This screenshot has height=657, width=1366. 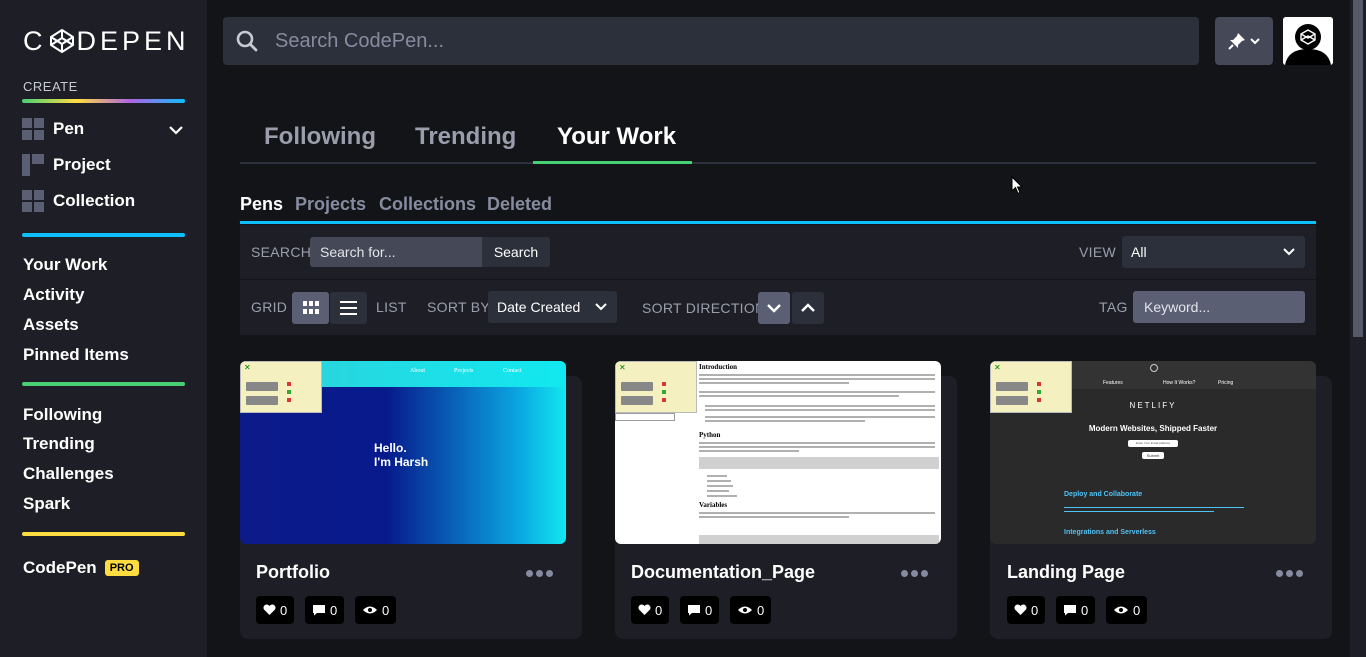 I want to click on sort-by-select: Date Created, so click(x=552, y=307).